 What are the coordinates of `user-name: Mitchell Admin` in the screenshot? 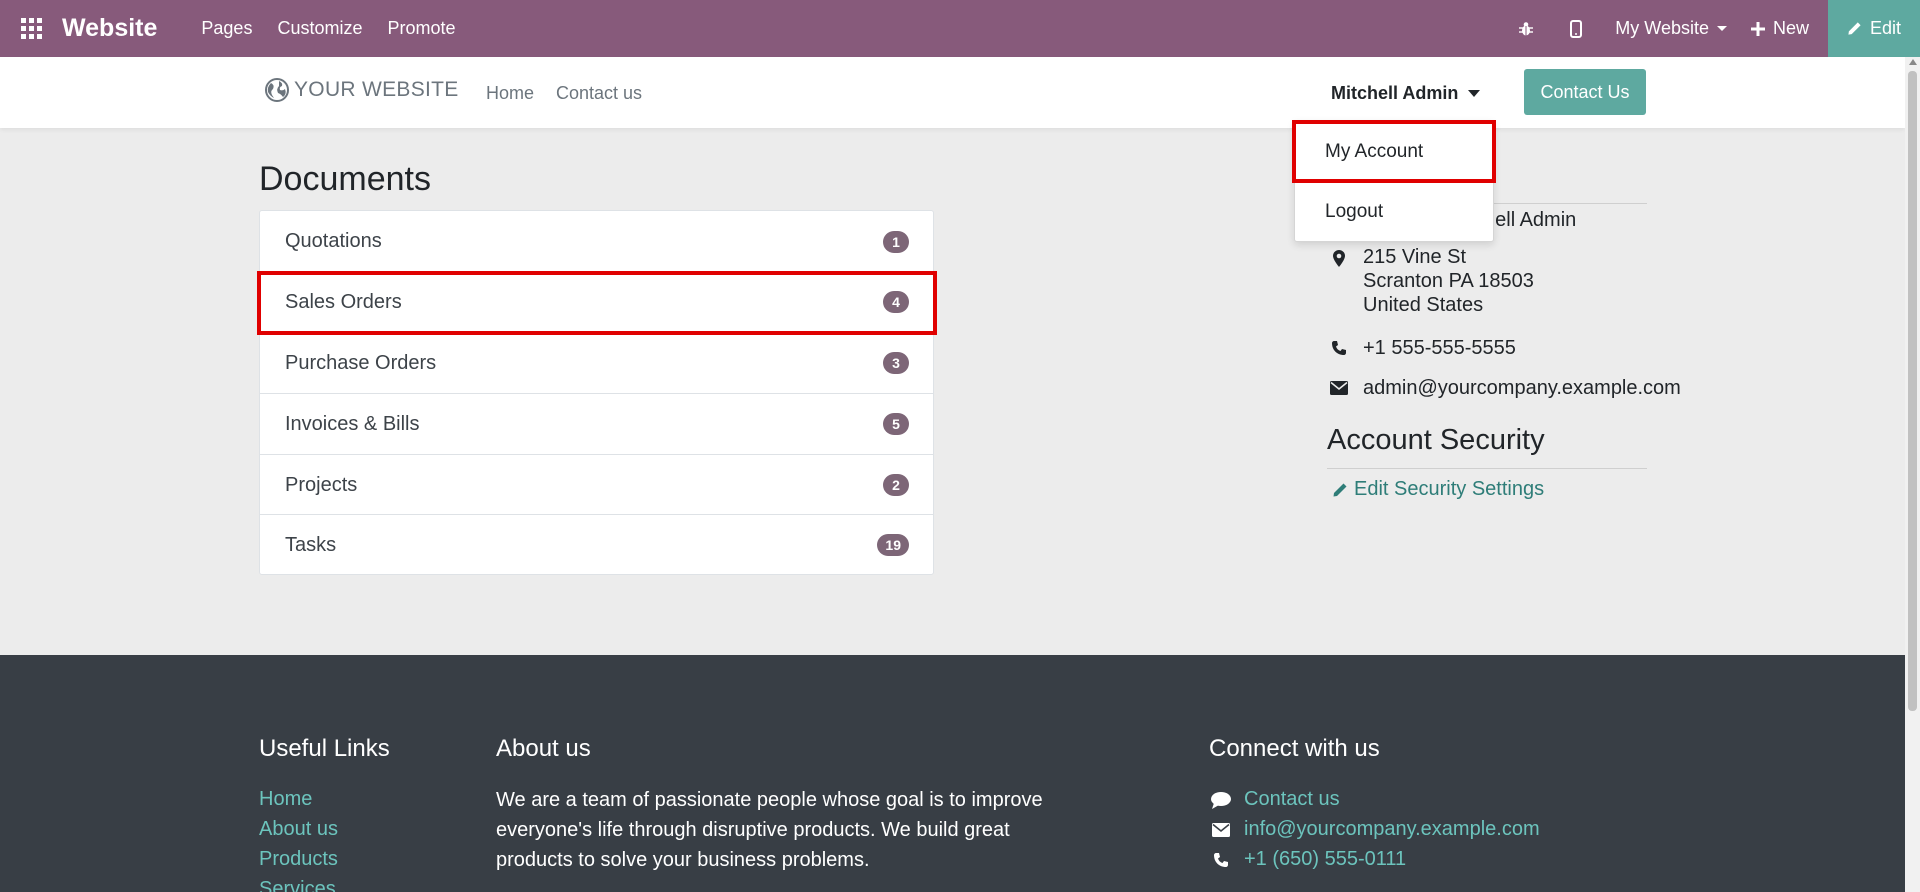 It's located at (1395, 93).